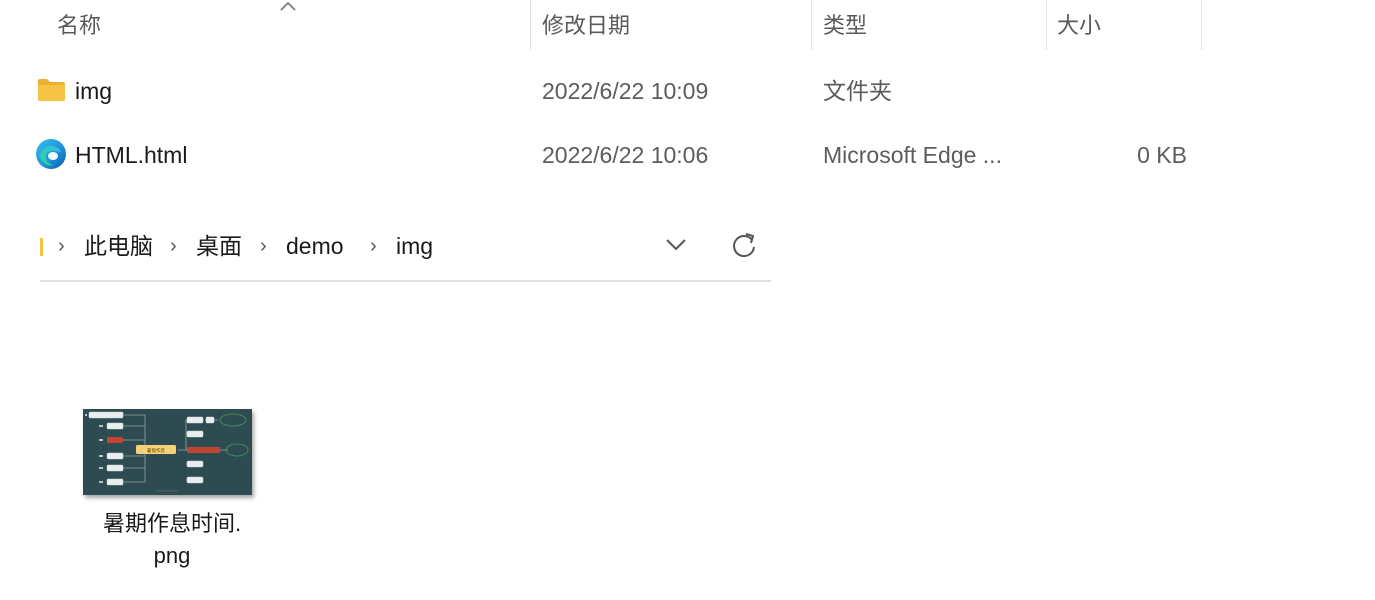 The width and height of the screenshot is (1375, 600). I want to click on column-header: 名称 修改日期 类型 大小, so click(687, 26).